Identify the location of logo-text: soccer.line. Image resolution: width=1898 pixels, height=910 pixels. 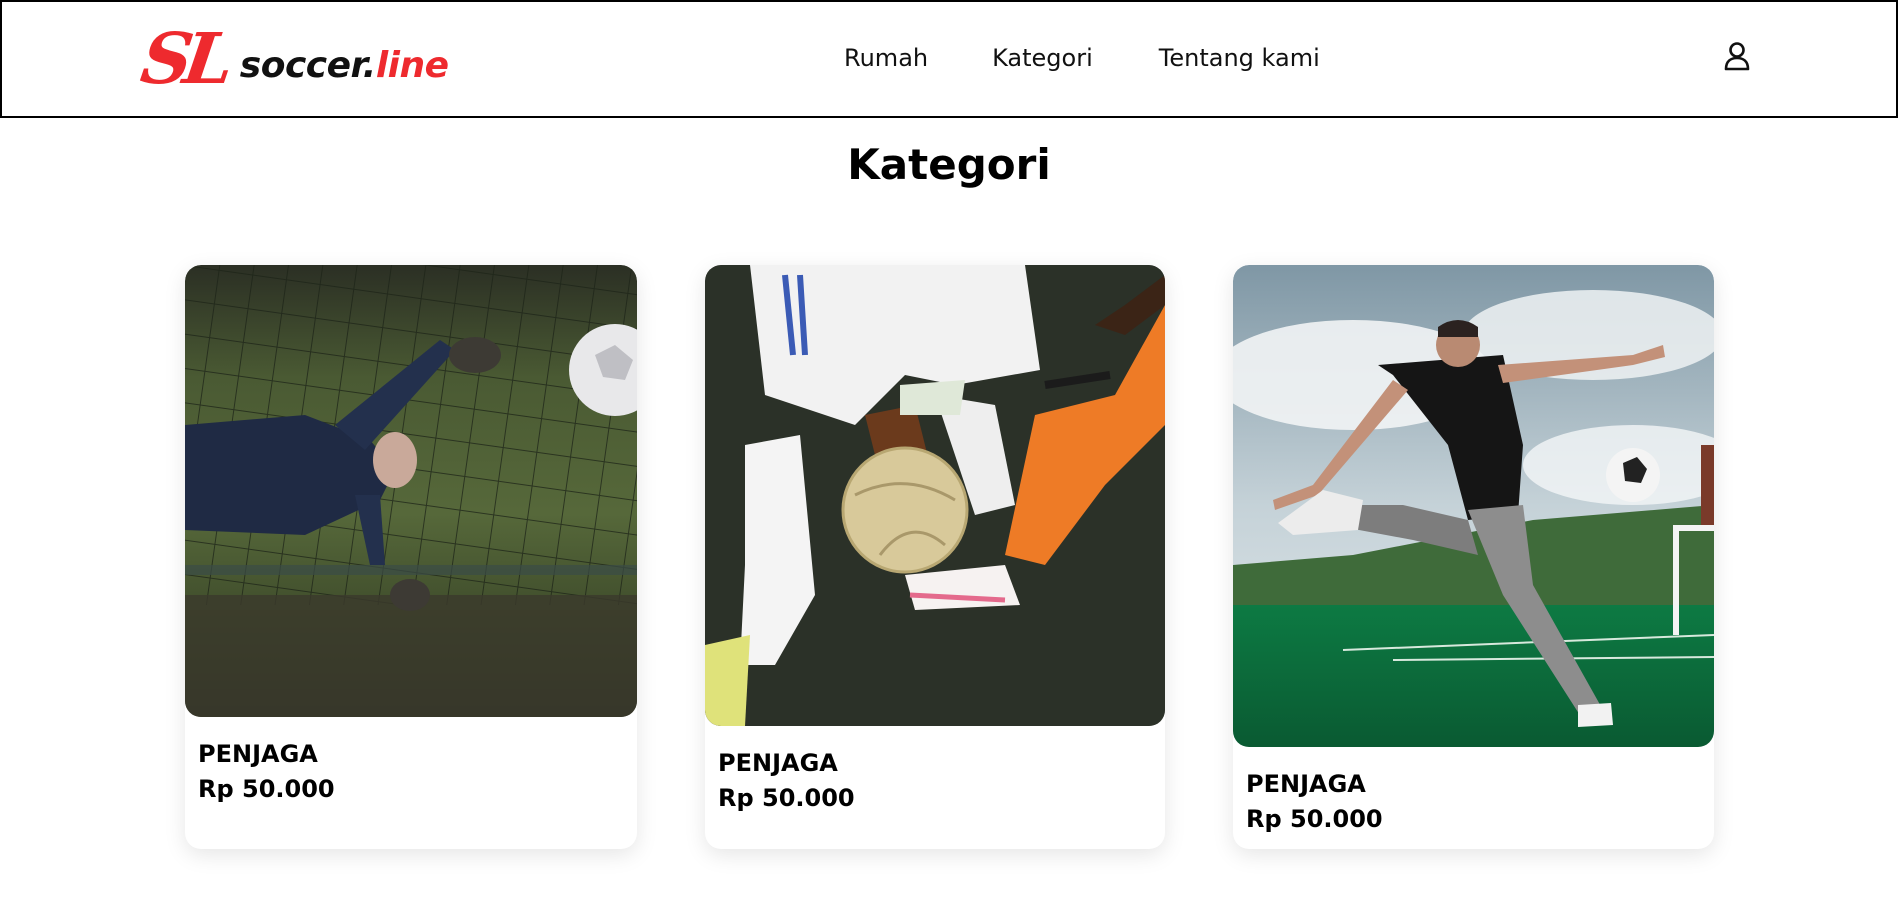
(344, 70).